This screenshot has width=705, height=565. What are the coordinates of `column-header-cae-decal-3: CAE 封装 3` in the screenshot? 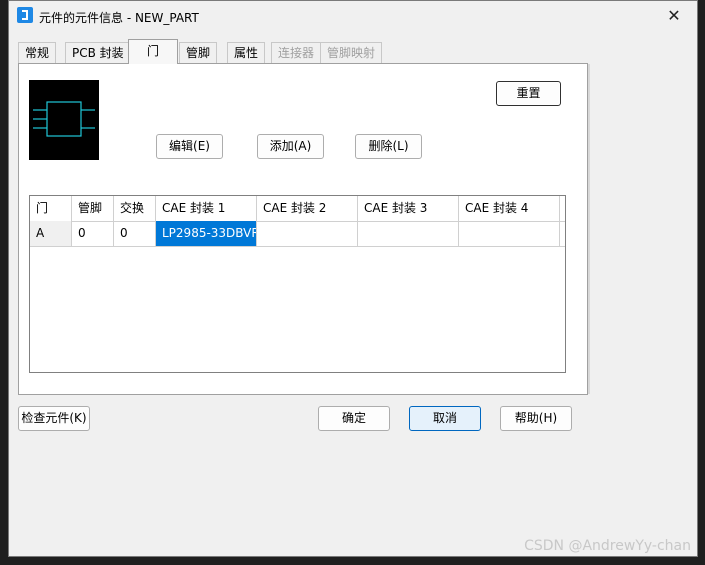 It's located at (408, 208).